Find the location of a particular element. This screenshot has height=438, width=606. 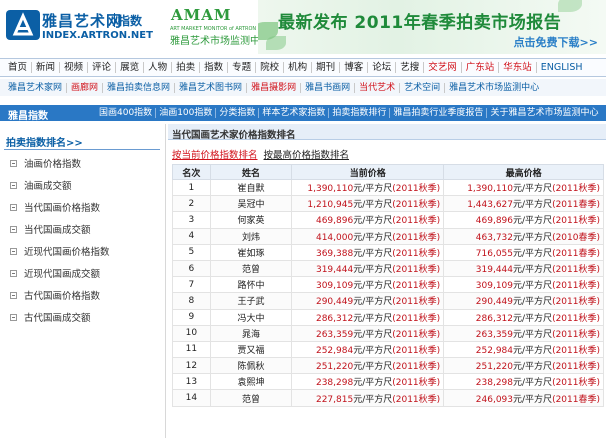

main-nav-item: 交艺网 is located at coordinates (443, 67).